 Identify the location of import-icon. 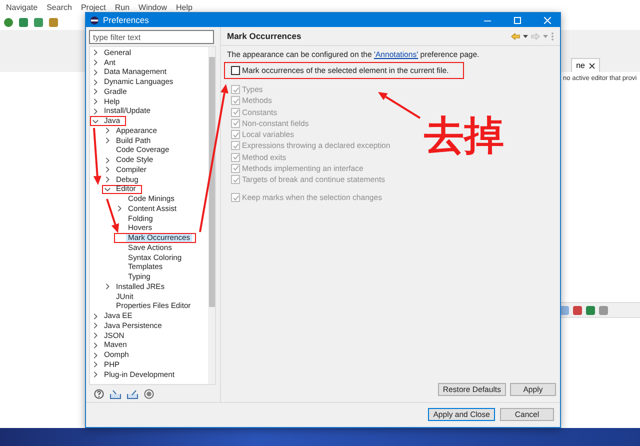
(115, 394).